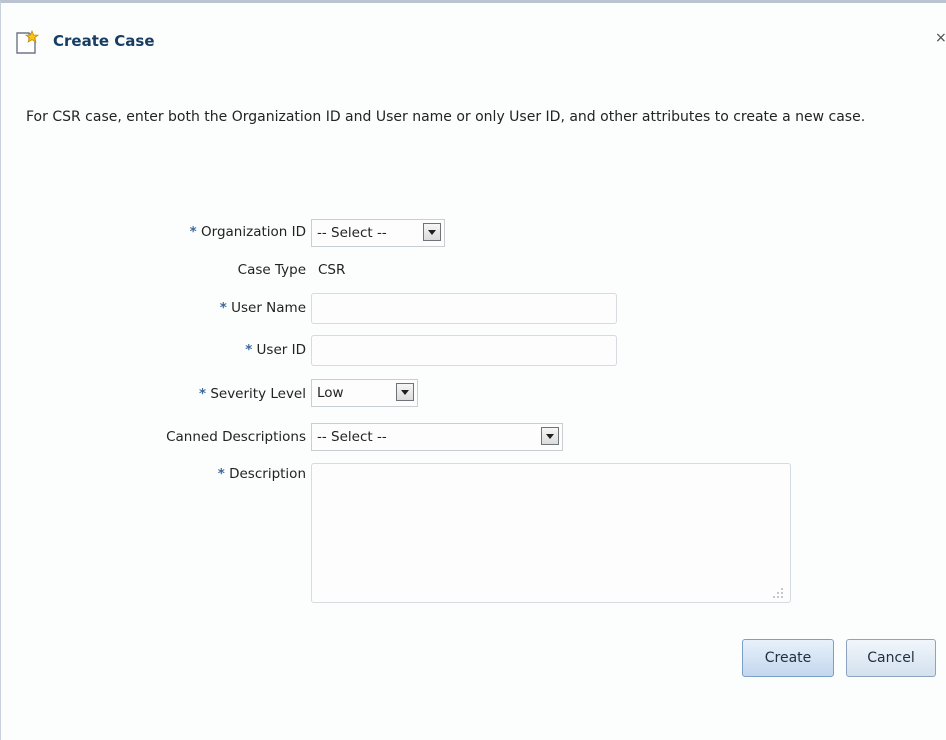 This screenshot has width=946, height=740. What do you see at coordinates (252, 394) in the screenshot?
I see `severity-level-label: * Severity Level` at bounding box center [252, 394].